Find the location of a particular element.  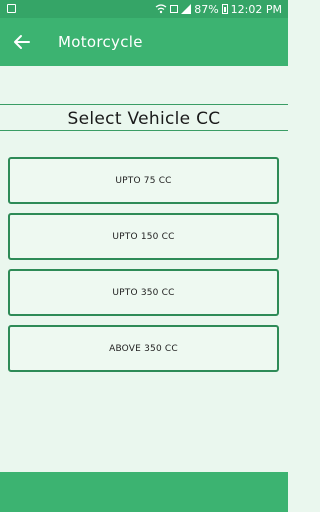

option-above-350-cc: ABOVE 350 CC is located at coordinates (143, 348).